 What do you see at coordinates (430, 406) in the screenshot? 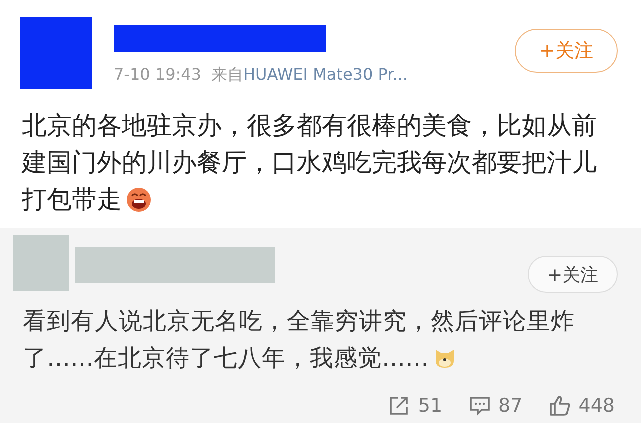
I see `repost-count: 51` at bounding box center [430, 406].